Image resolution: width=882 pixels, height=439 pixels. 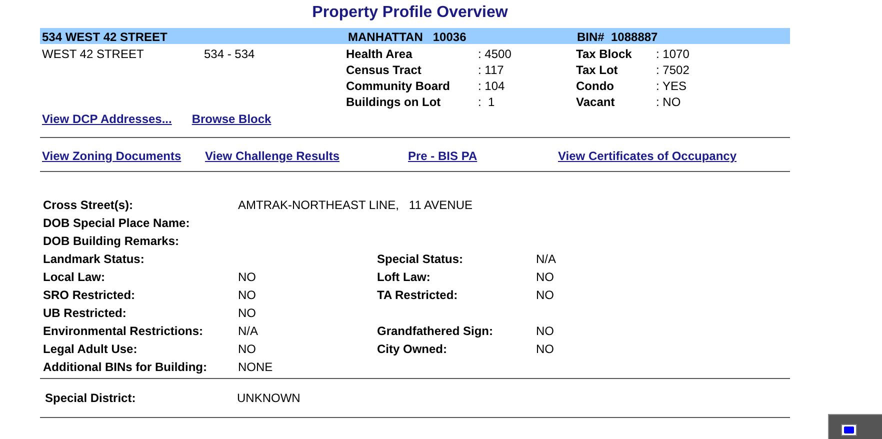 I want to click on house-range: 534 - 534, so click(x=230, y=54).